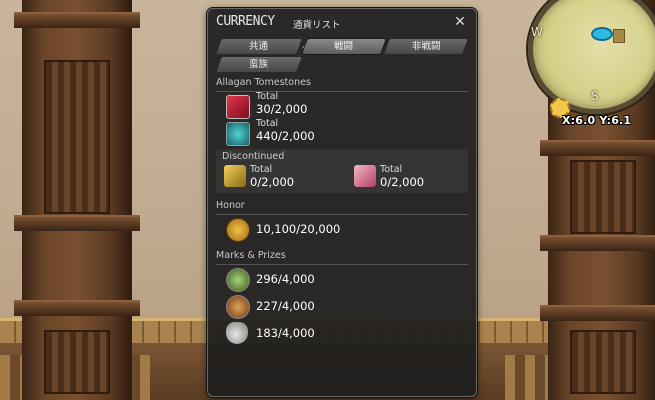  What do you see at coordinates (342, 171) in the screenshot?
I see `discontinued-panel: Discontinued Total 0/2,000 Total 0/2,000` at bounding box center [342, 171].